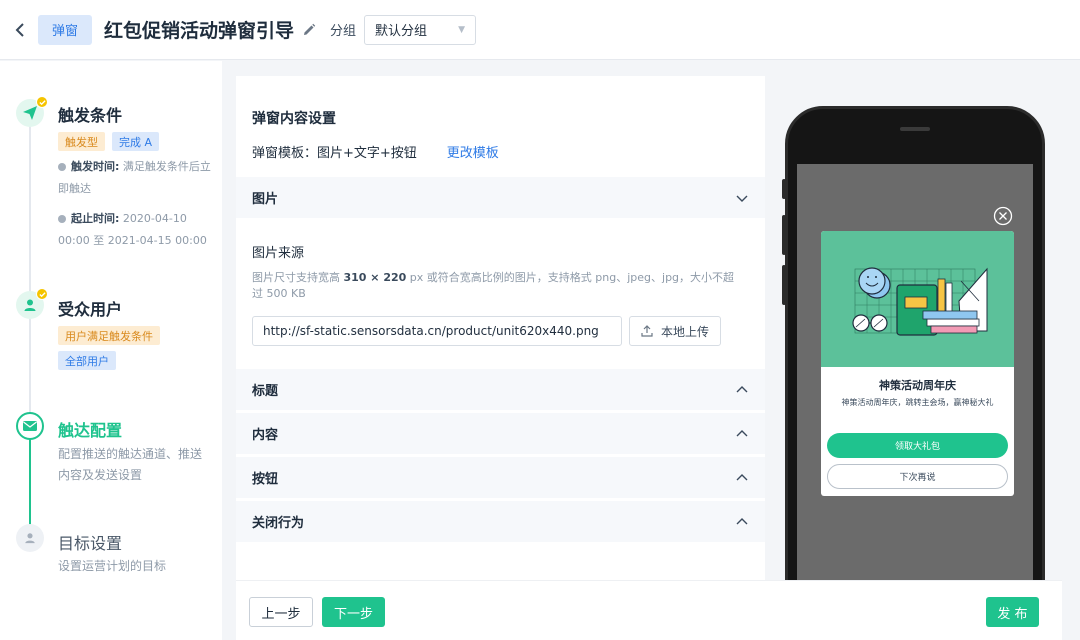 The width and height of the screenshot is (1080, 640). Describe the element at coordinates (917, 445) in the screenshot. I see `popup-claim-button: 领取大礼包` at that location.